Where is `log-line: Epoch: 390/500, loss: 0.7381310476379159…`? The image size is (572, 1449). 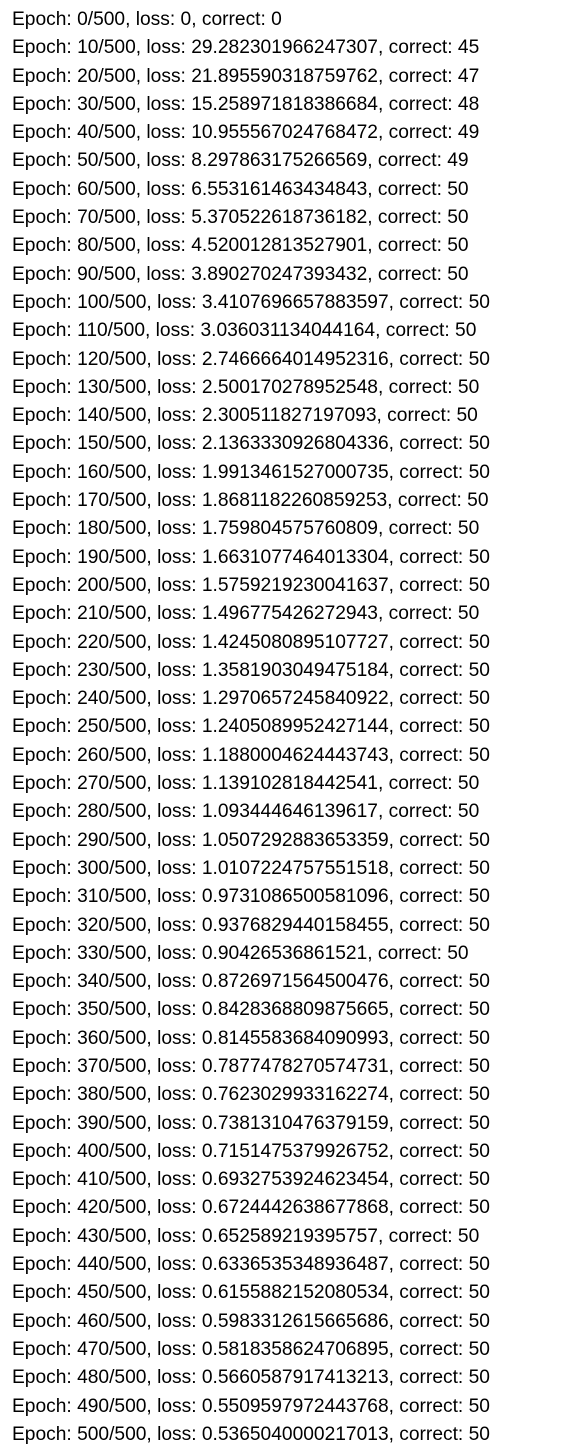
log-line: Epoch: 390/500, loss: 0.7381310476379159… is located at coordinates (251, 1123).